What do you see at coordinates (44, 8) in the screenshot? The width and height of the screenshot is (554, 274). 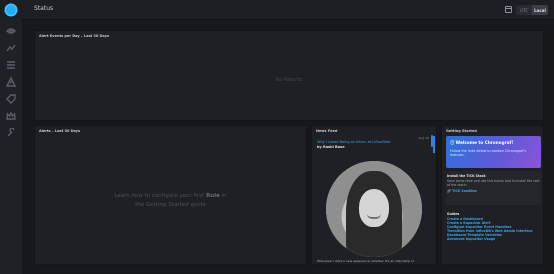 I see `page-title: Status` at bounding box center [44, 8].